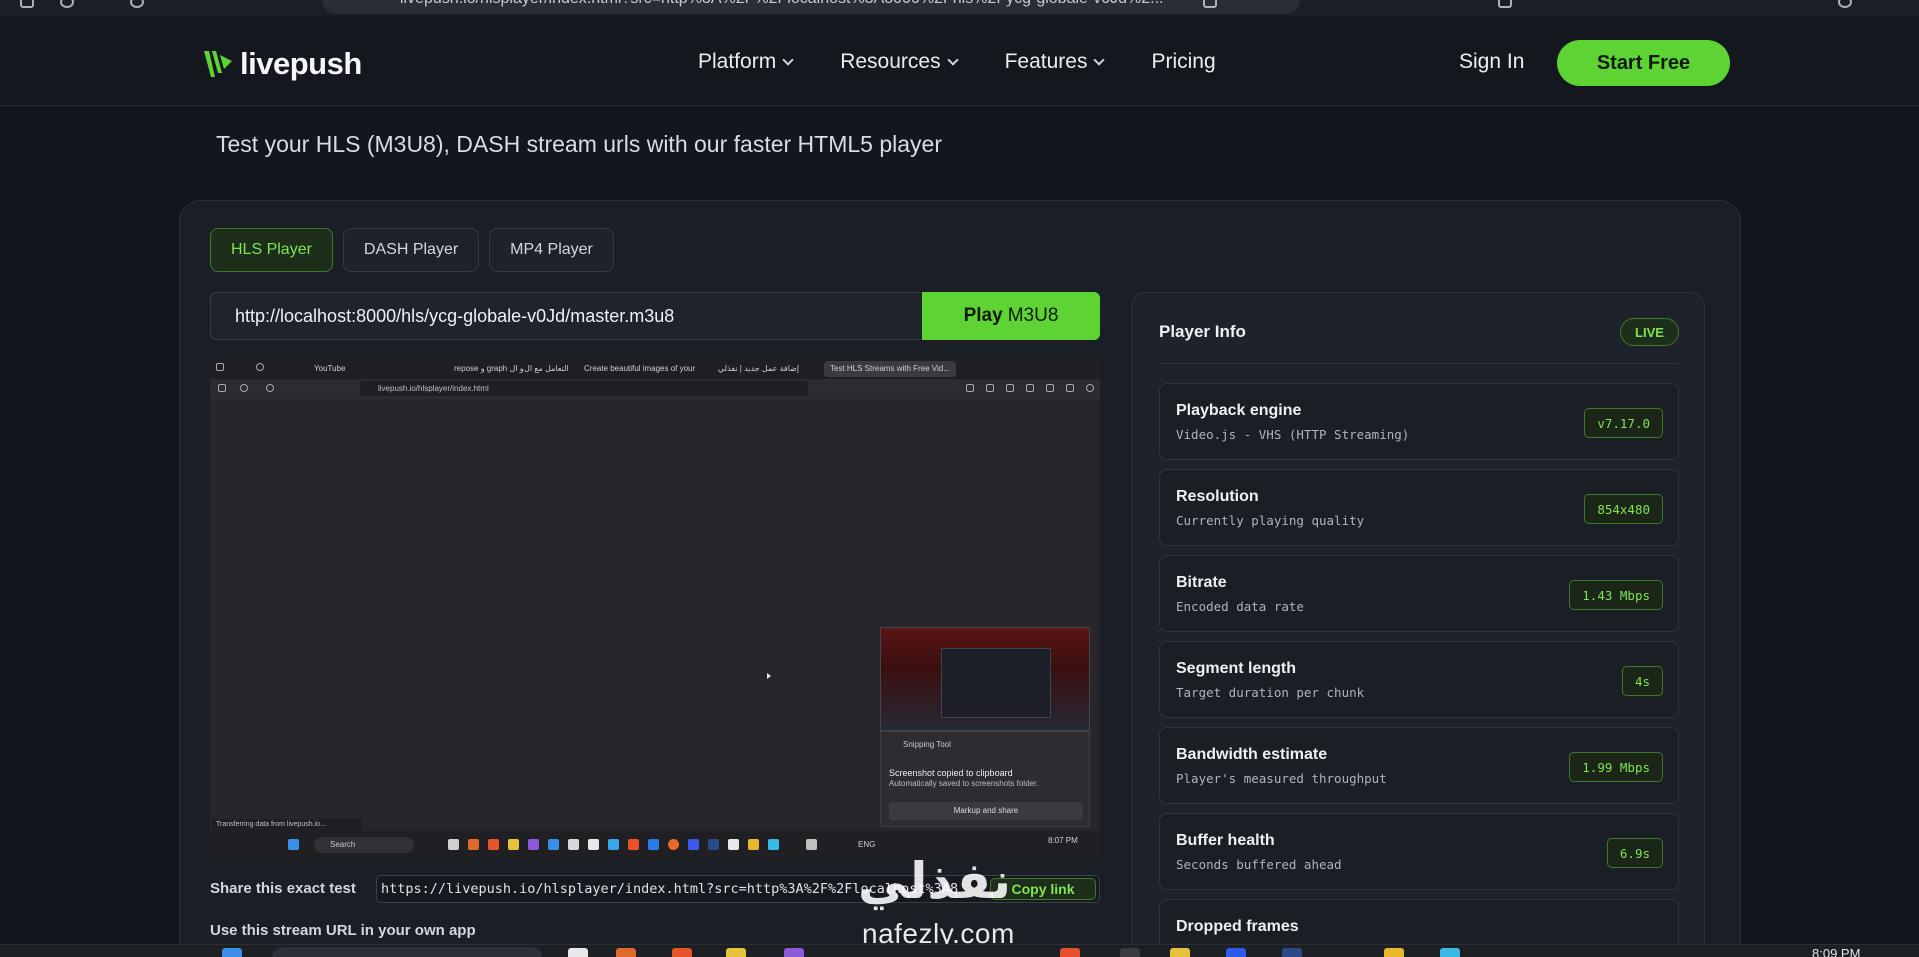  Describe the element at coordinates (951, 773) in the screenshot. I see `snip-title: Screenshot copied to clipboard` at that location.